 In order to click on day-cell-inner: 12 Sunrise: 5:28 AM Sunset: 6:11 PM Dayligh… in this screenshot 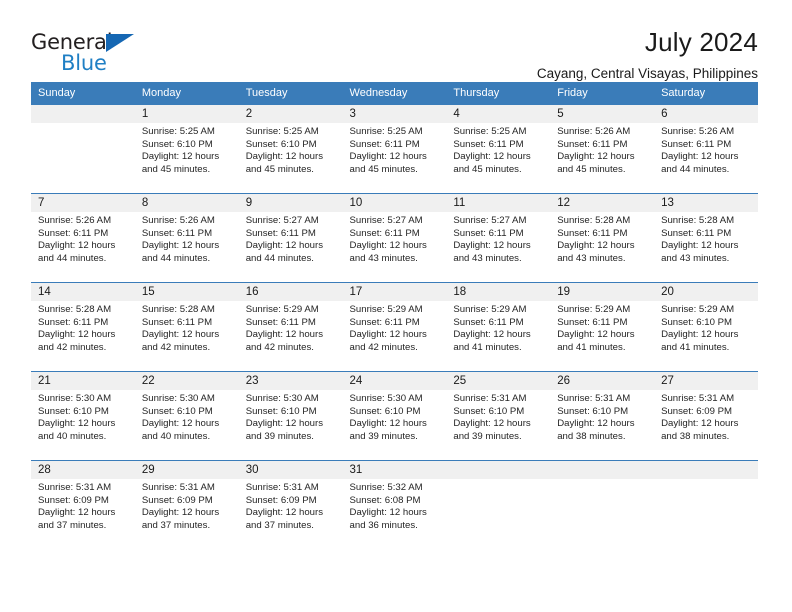, I will do `click(602, 238)`.